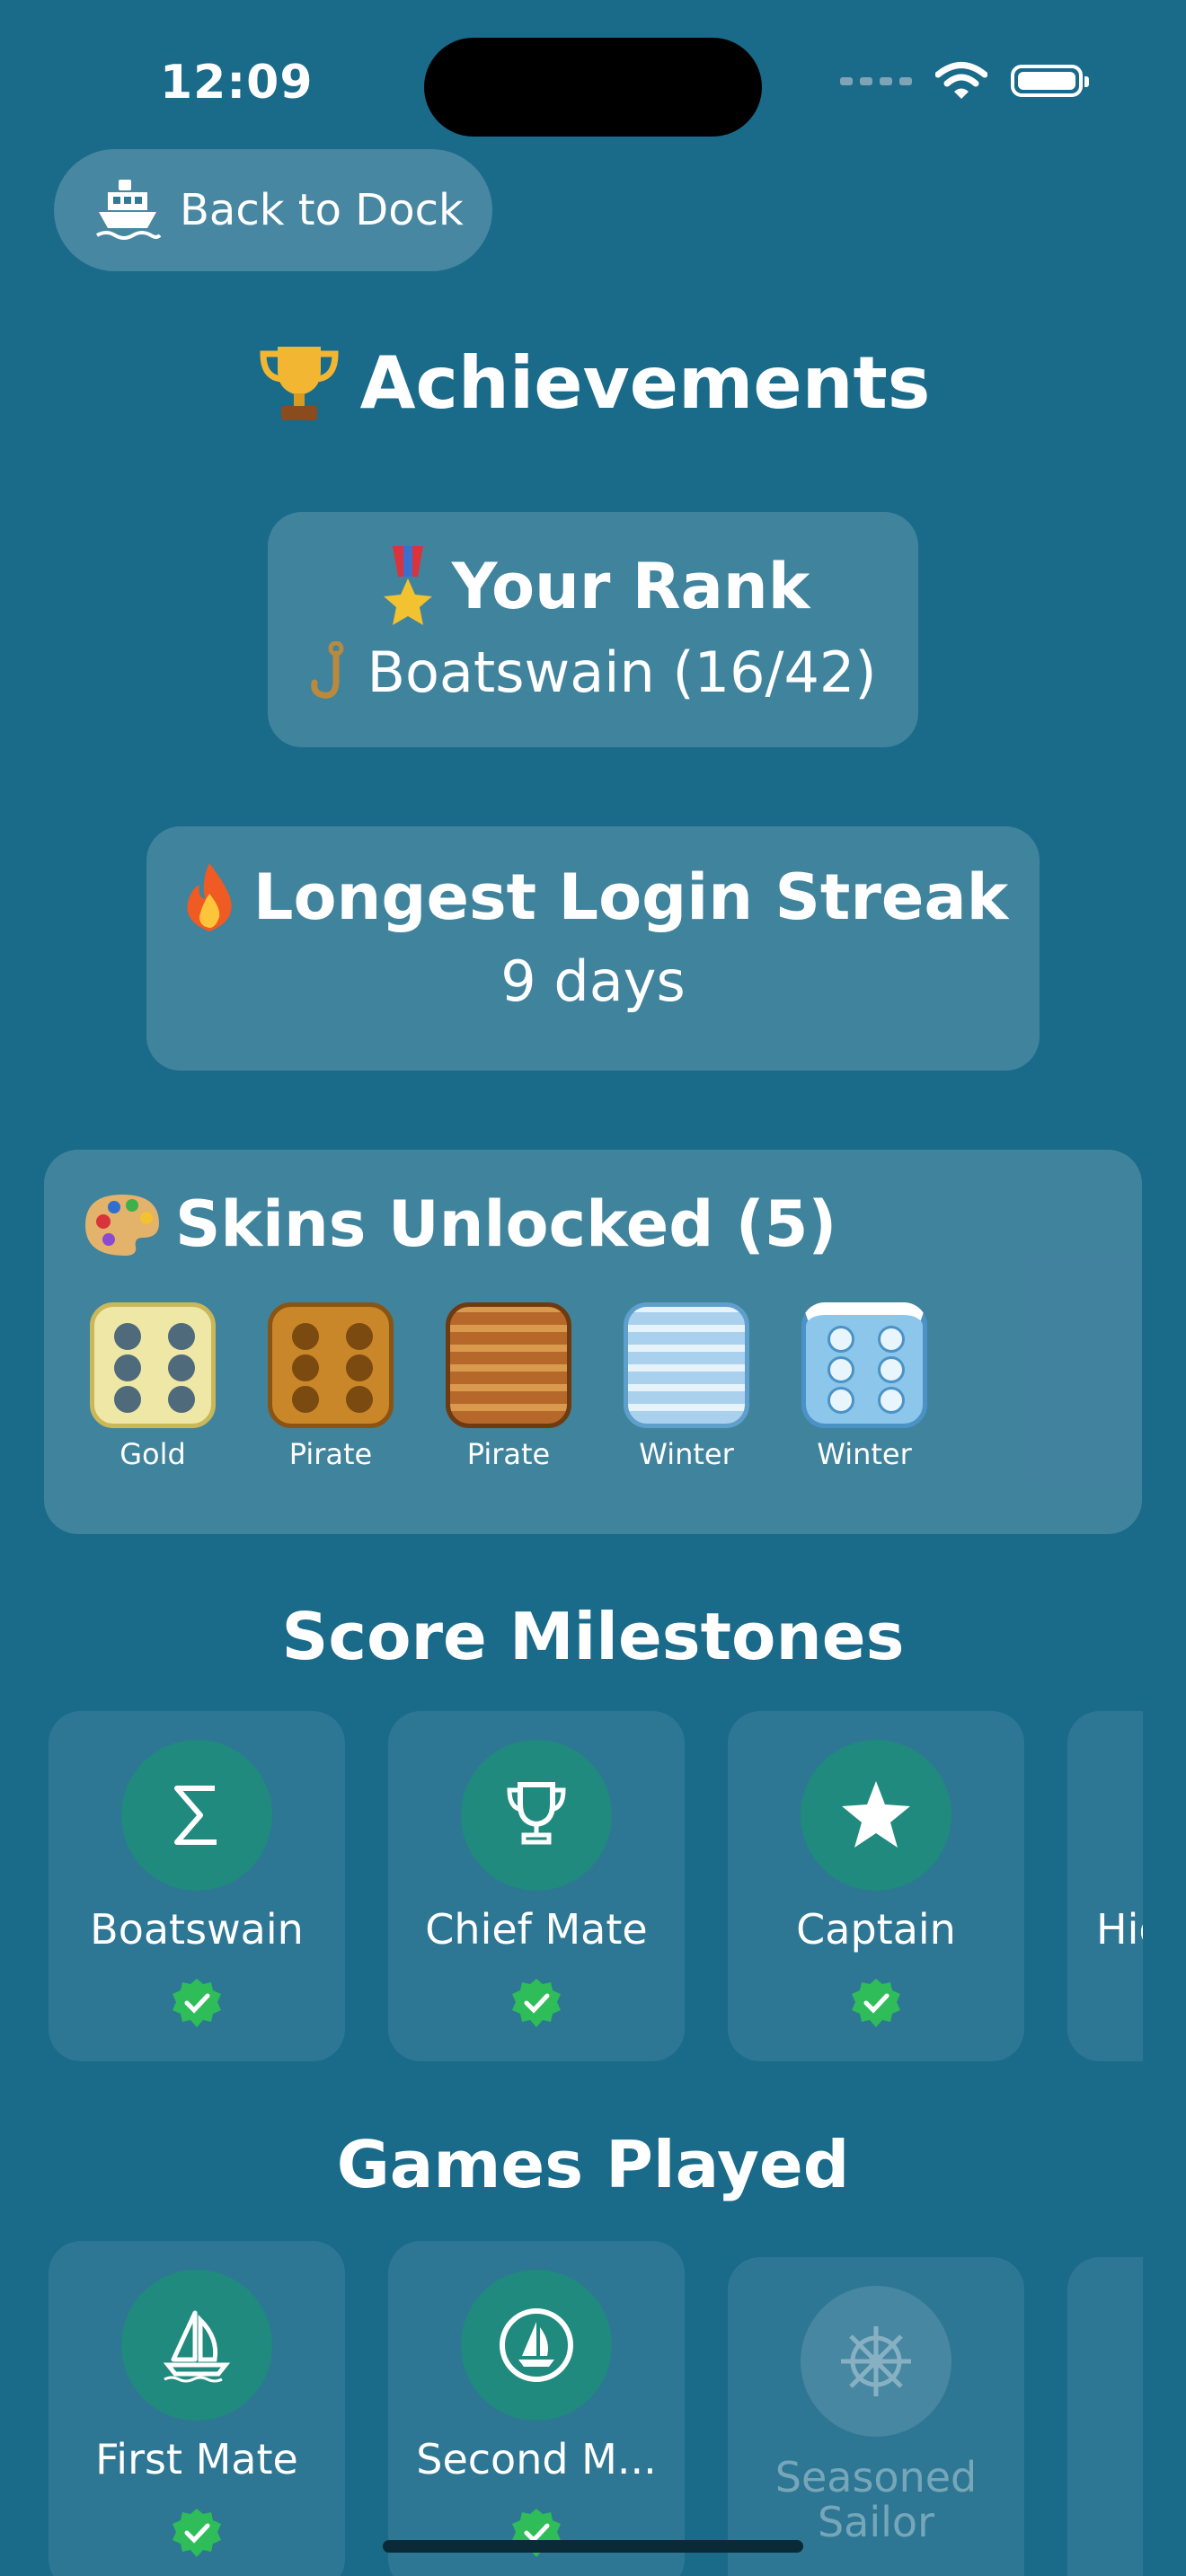  I want to click on milestone-card-captain: Captain, so click(876, 1886).